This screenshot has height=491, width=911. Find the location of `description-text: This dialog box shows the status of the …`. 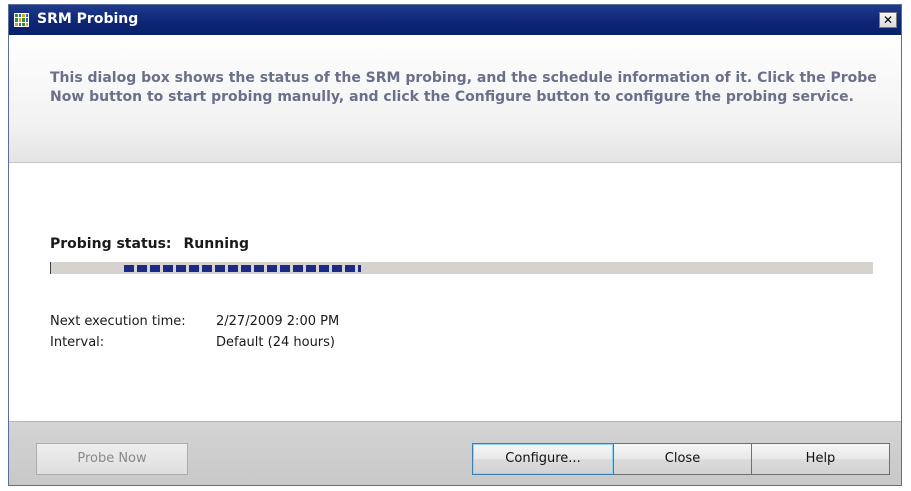

description-text: This dialog box shows the status of the … is located at coordinates (463, 87).